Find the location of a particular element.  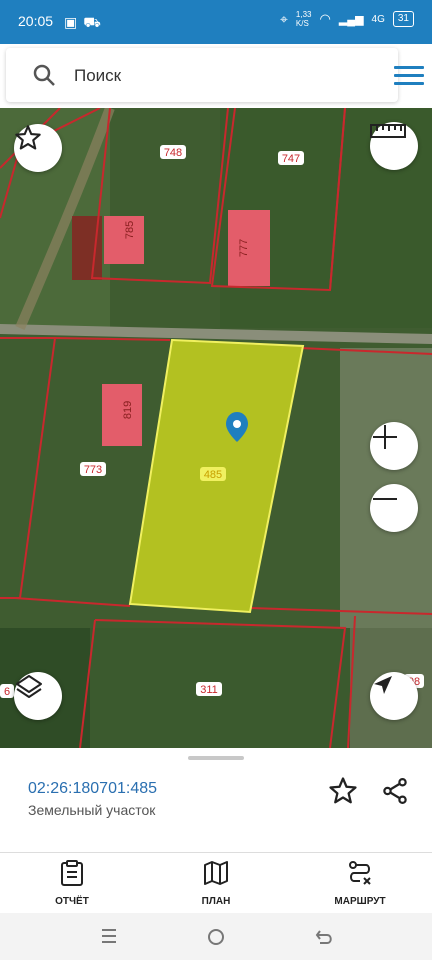

svg-text: 311 is located at coordinates (209, 690).